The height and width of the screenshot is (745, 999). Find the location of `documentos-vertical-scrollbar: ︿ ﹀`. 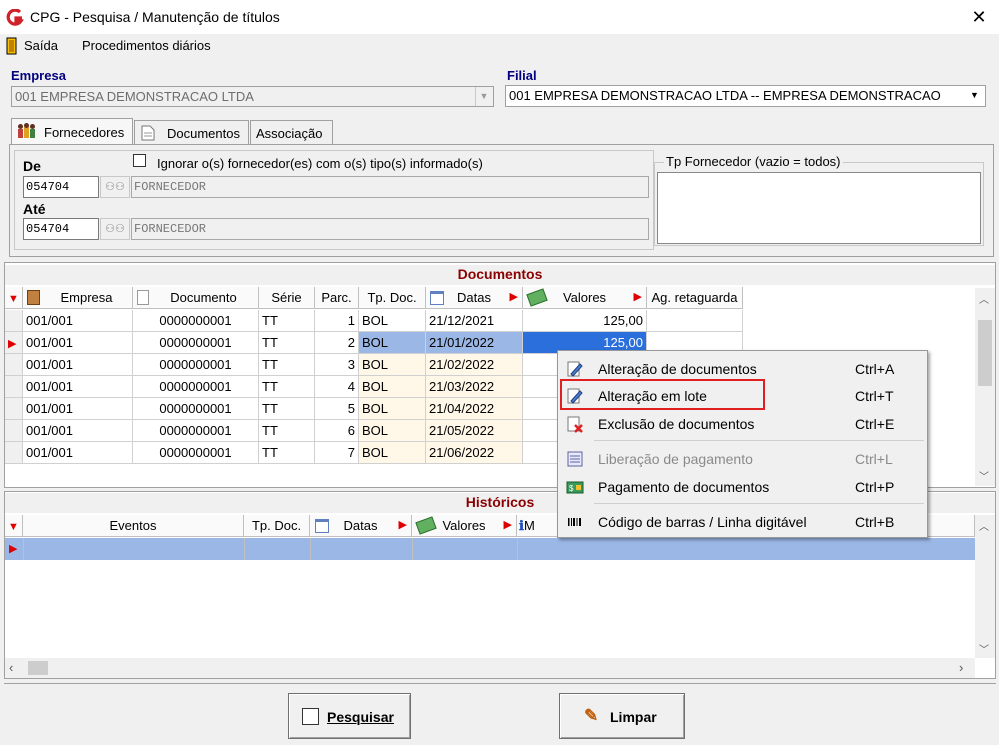

documentos-vertical-scrollbar: ︿ ﹀ is located at coordinates (985, 387).